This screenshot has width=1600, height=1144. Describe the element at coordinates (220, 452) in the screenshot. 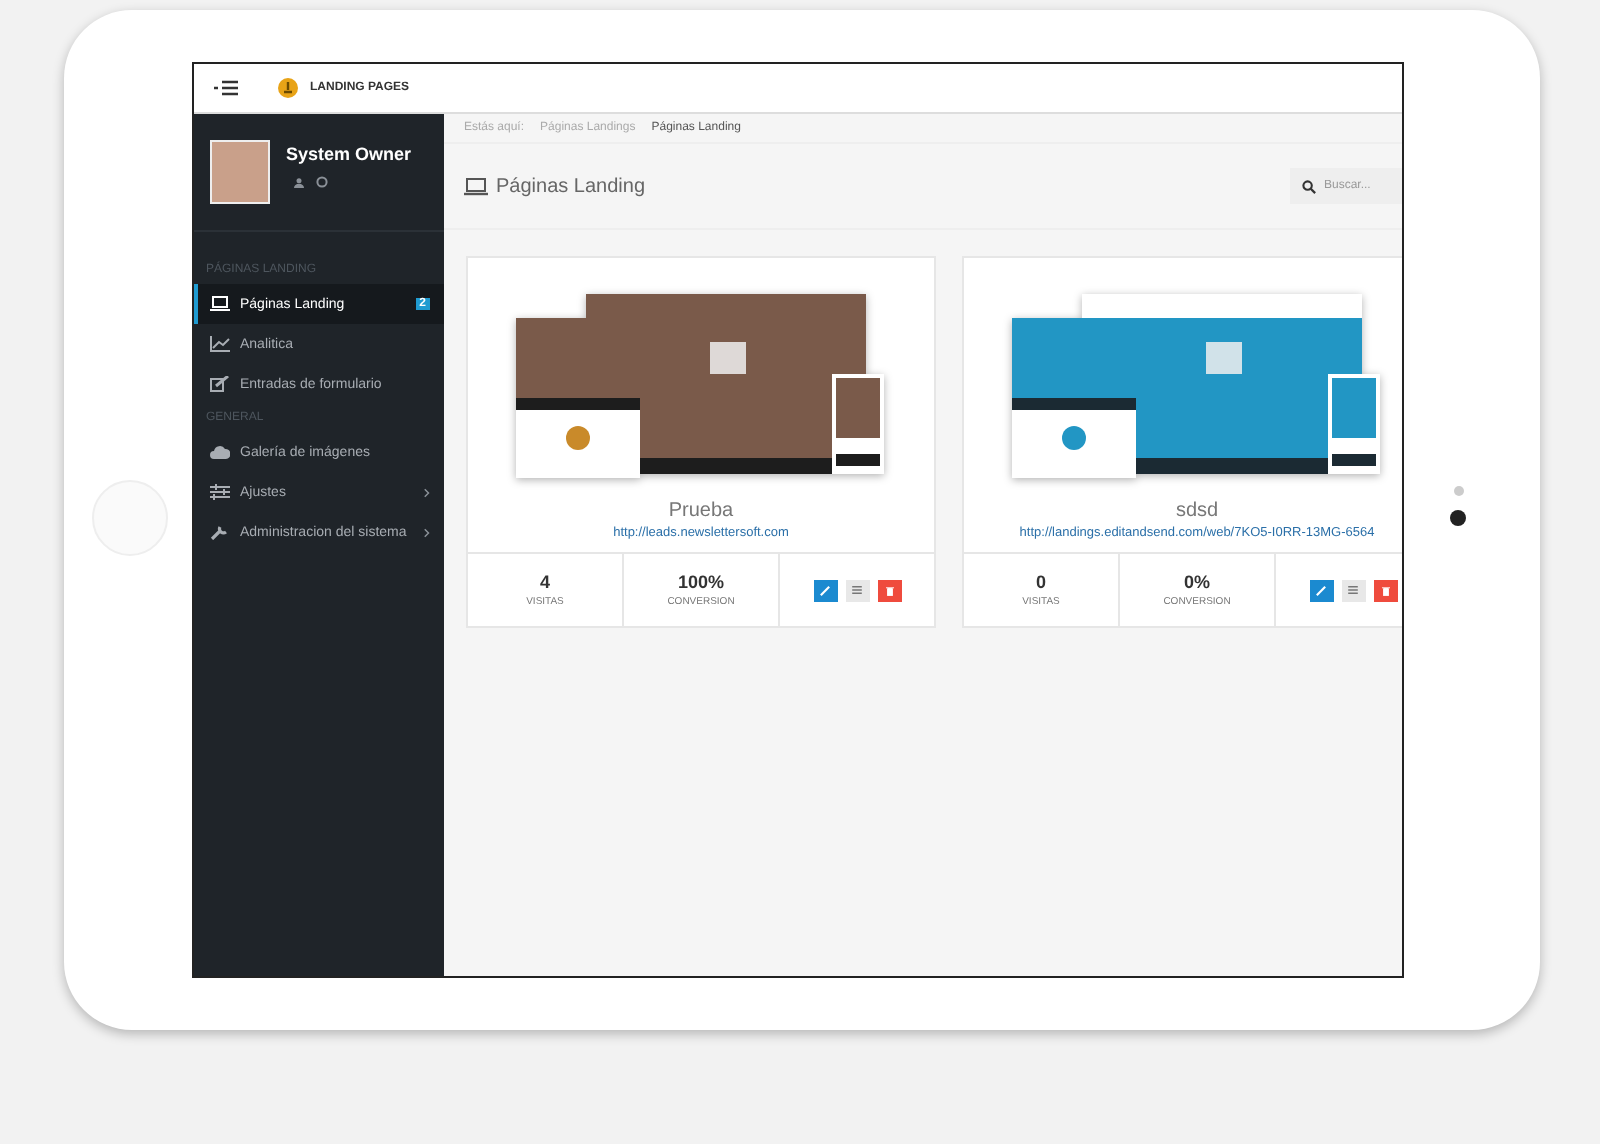

I see `cloud-icon` at that location.